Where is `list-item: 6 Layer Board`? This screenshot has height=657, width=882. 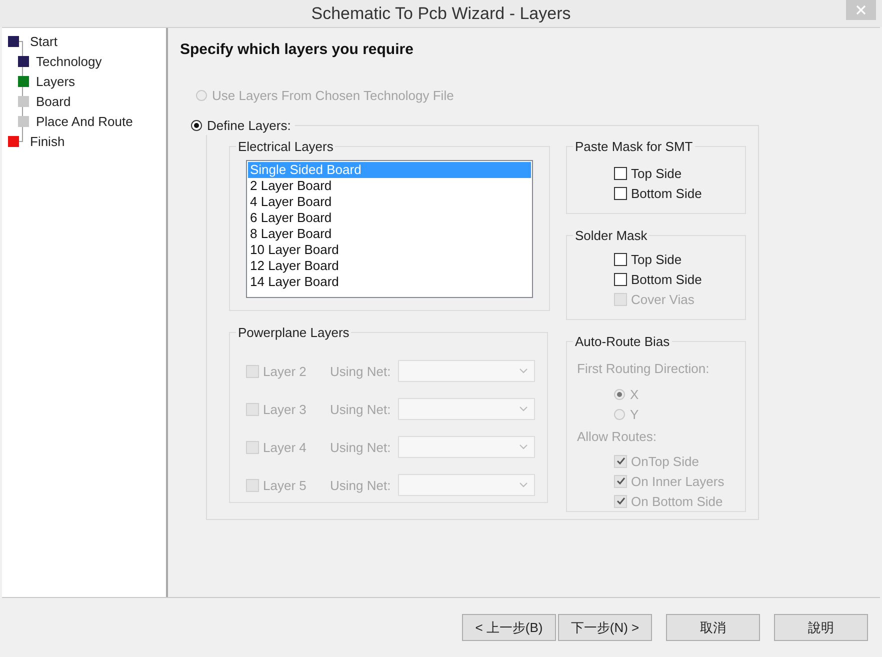 list-item: 6 Layer Board is located at coordinates (389, 218).